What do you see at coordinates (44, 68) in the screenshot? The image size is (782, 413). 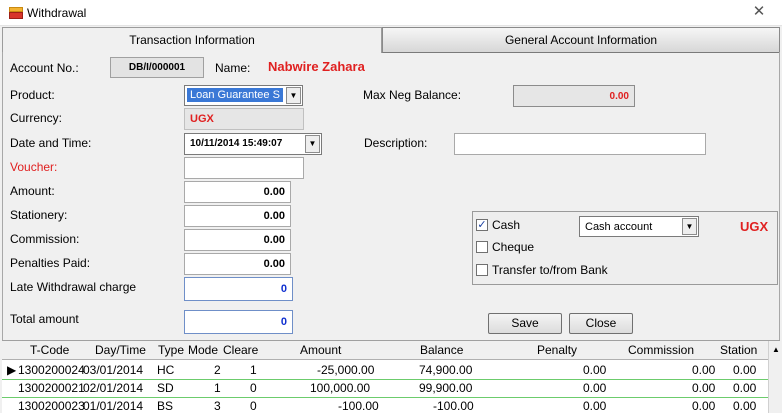 I see `account-number-label: Account No.:` at bounding box center [44, 68].